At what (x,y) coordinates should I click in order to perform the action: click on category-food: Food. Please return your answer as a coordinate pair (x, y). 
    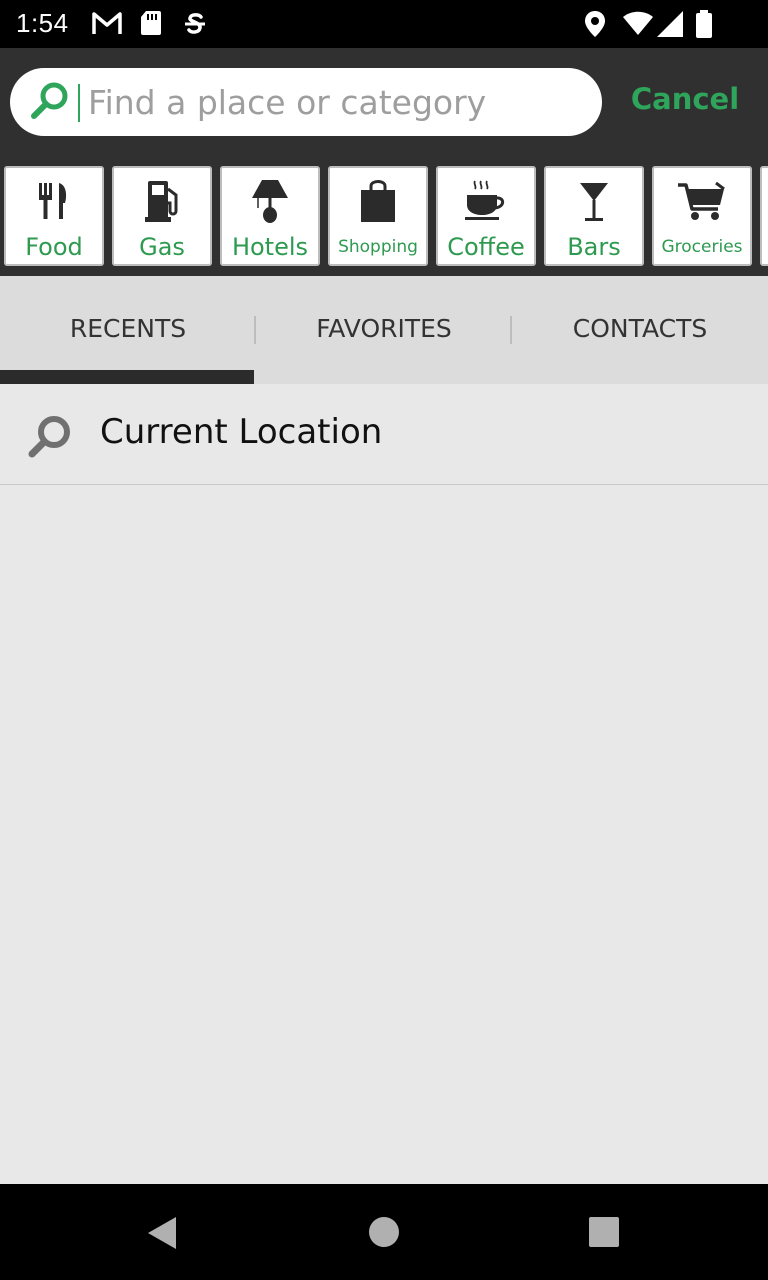
    Looking at the image, I should click on (54, 216).